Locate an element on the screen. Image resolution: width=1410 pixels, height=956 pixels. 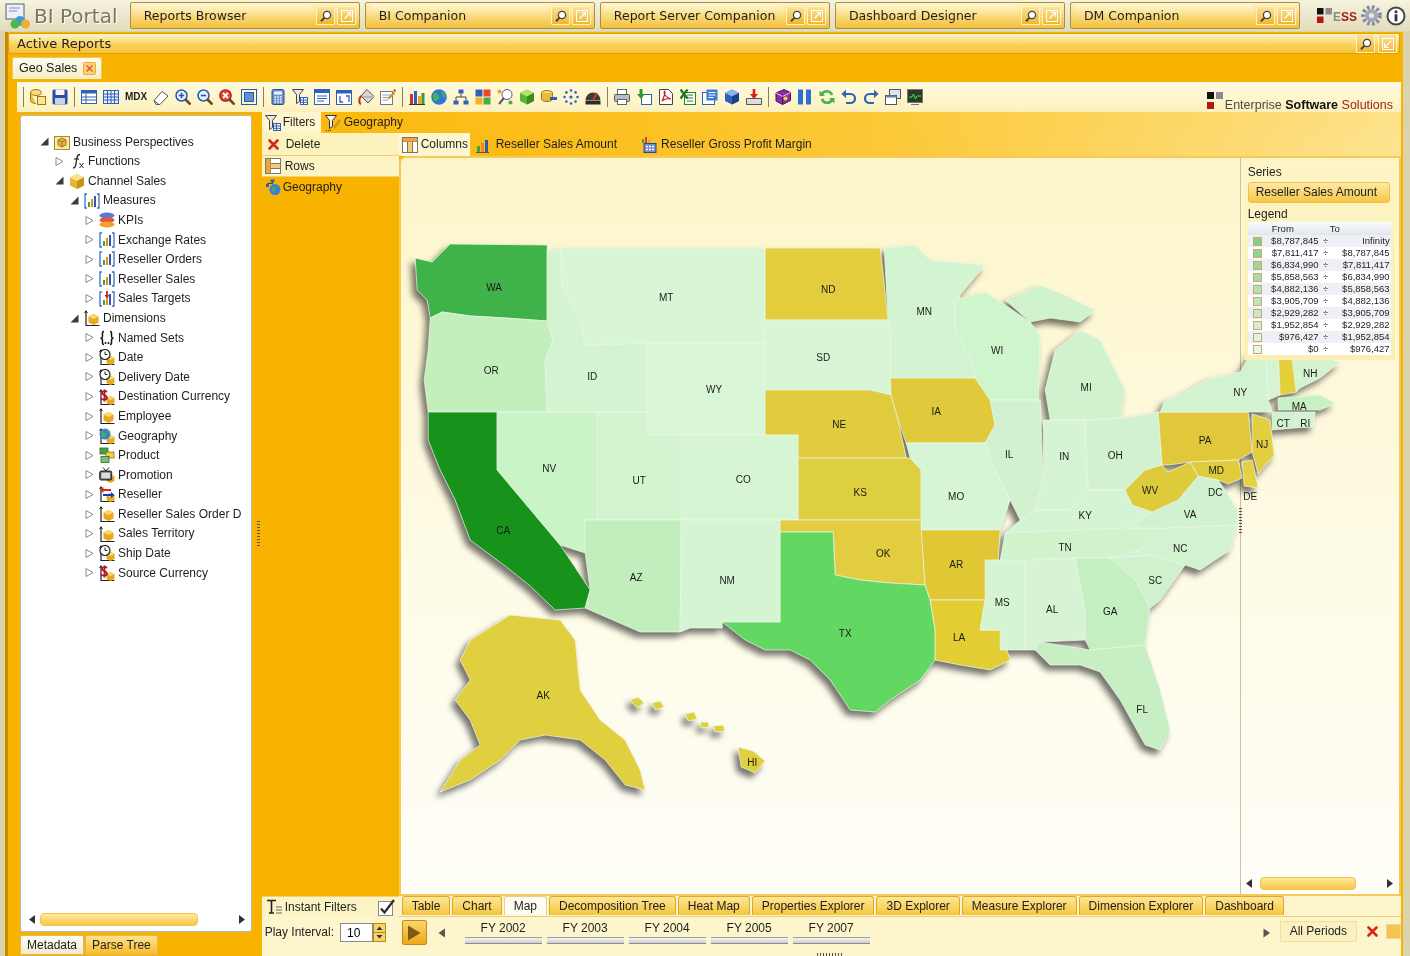
windows-icon is located at coordinates (893, 97).